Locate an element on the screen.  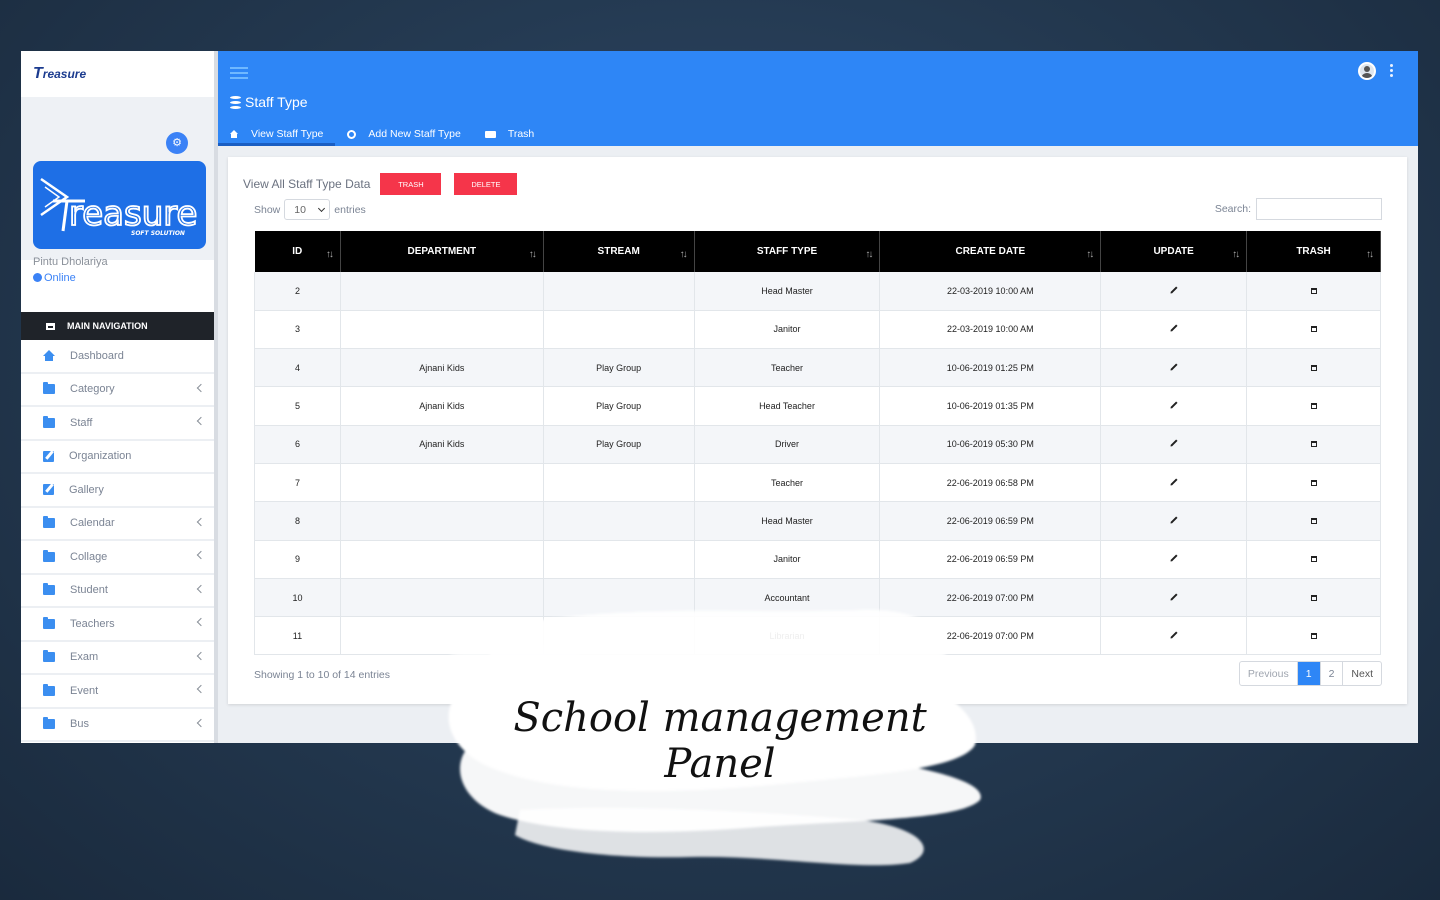
sidebar-item-event: Event is located at coordinates (119, 692).